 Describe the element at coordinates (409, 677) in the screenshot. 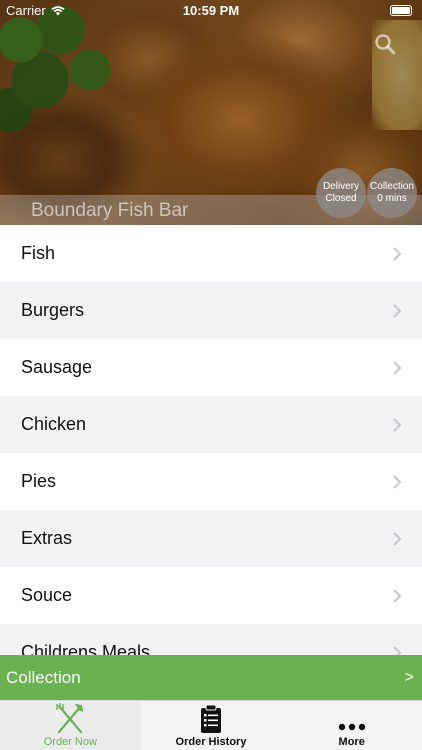

I see `collection-arrow: >` at that location.